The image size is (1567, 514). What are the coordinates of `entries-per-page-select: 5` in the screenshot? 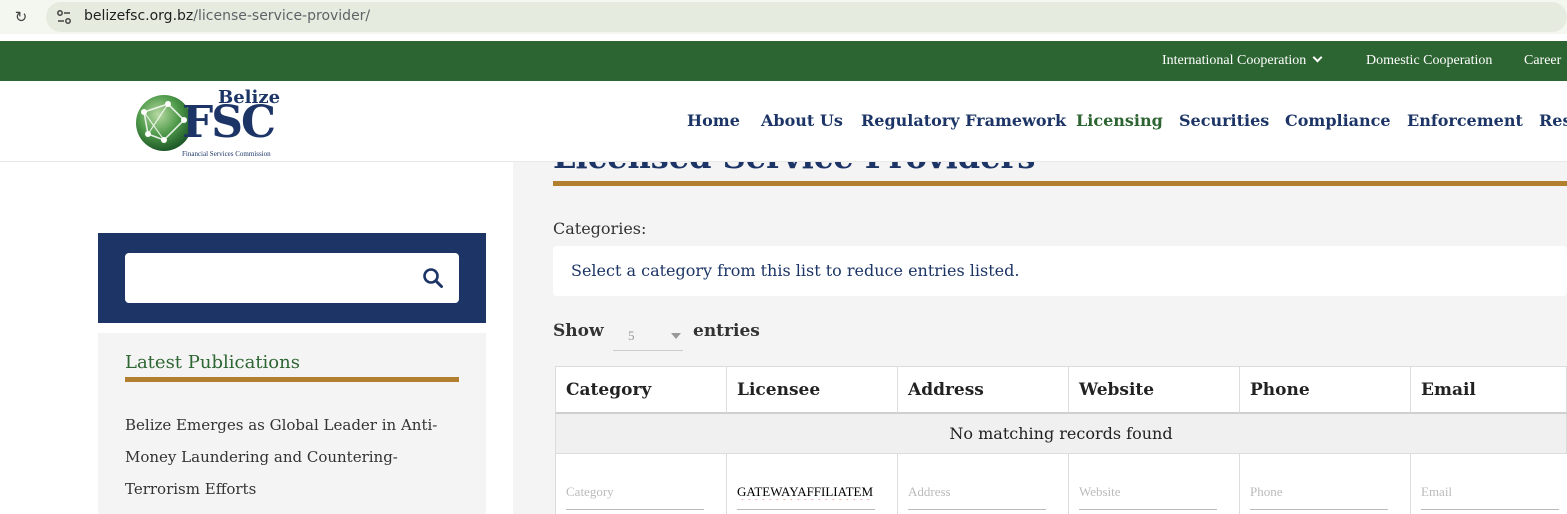 It's located at (648, 334).